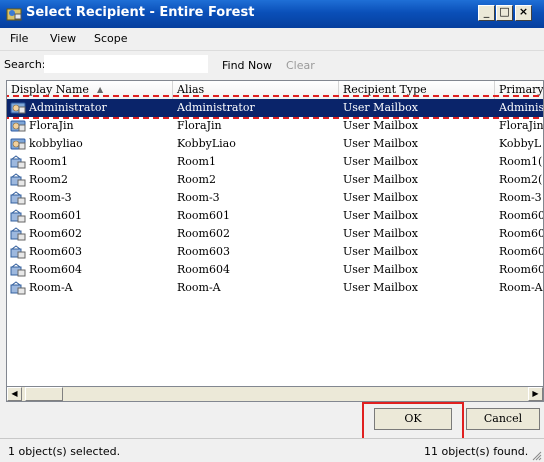 The width and height of the screenshot is (544, 462). Describe the element at coordinates (48, 179) in the screenshot. I see `cell-display-name: Room2` at that location.